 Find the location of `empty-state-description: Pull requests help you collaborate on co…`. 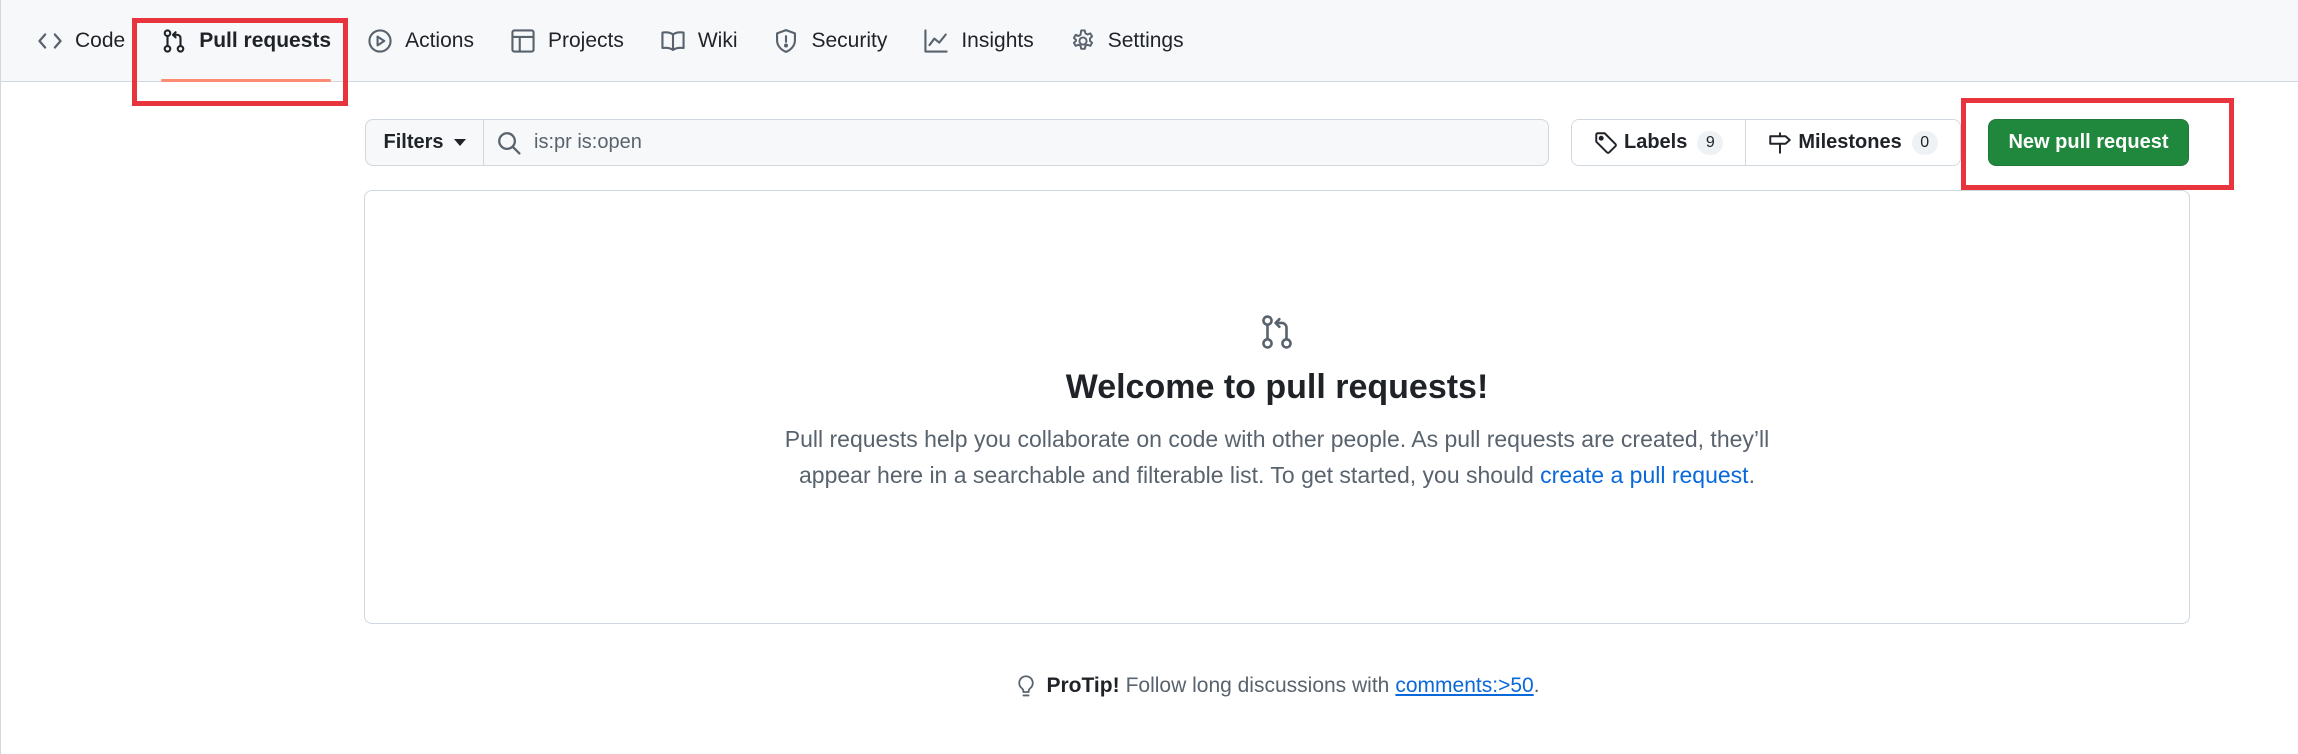

empty-state-description: Pull requests help you collaborate on co… is located at coordinates (1277, 457).